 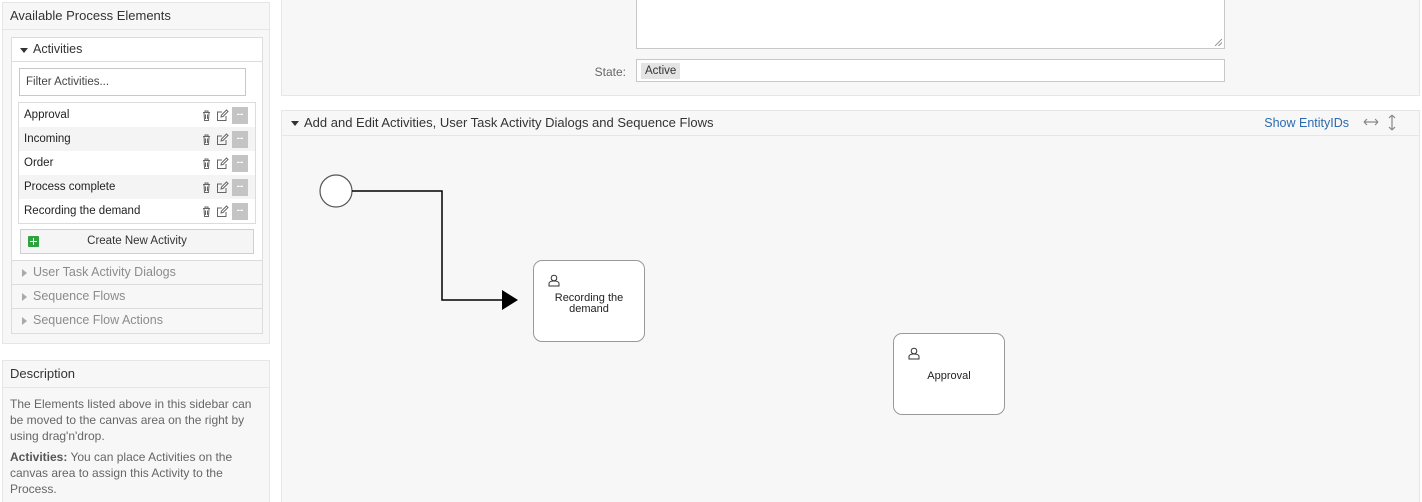 I want to click on activity-node-approval: Approval, so click(x=949, y=374).